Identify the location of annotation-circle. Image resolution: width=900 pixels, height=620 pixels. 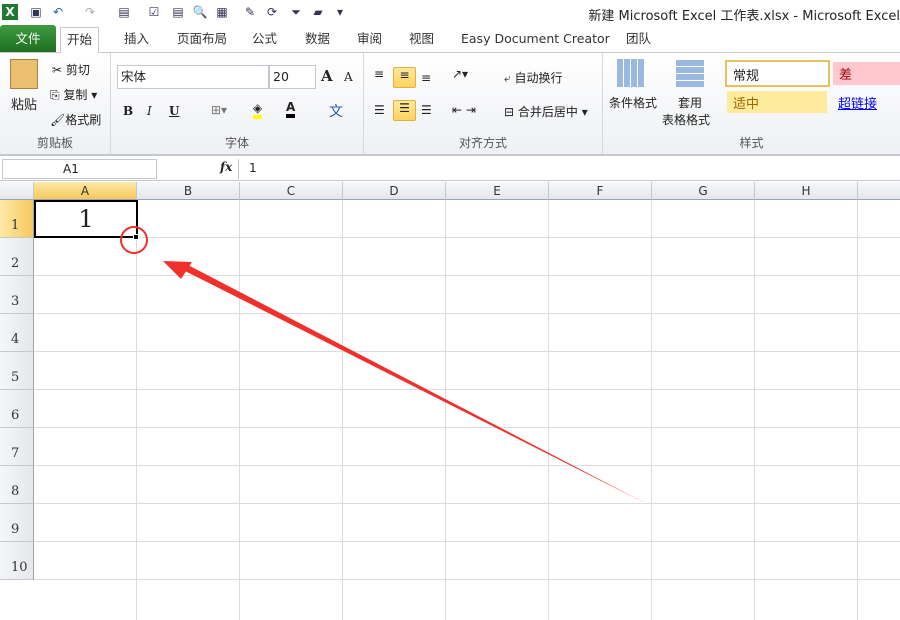
(134, 240).